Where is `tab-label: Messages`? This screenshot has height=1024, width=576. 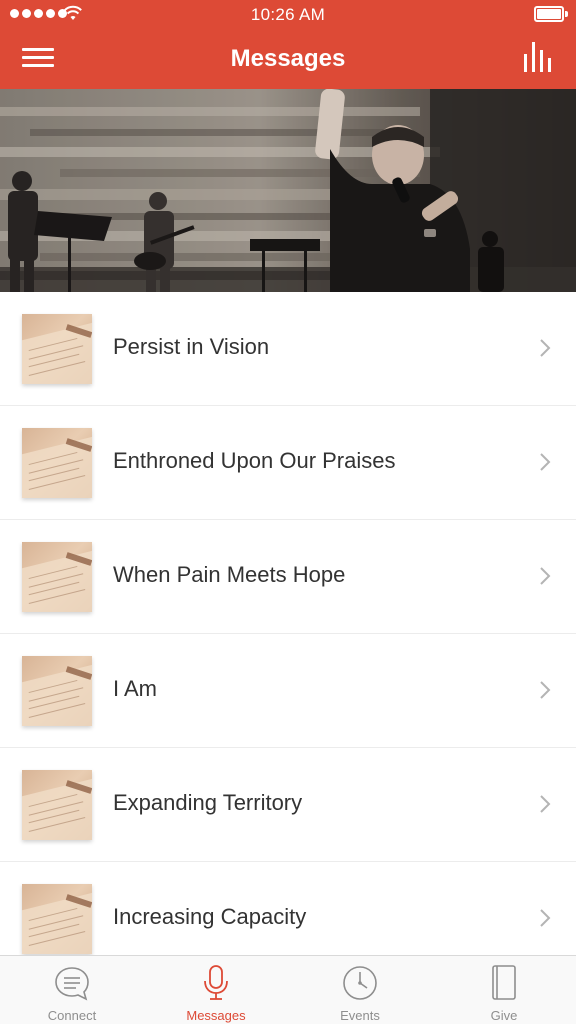 tab-label: Messages is located at coordinates (216, 1015).